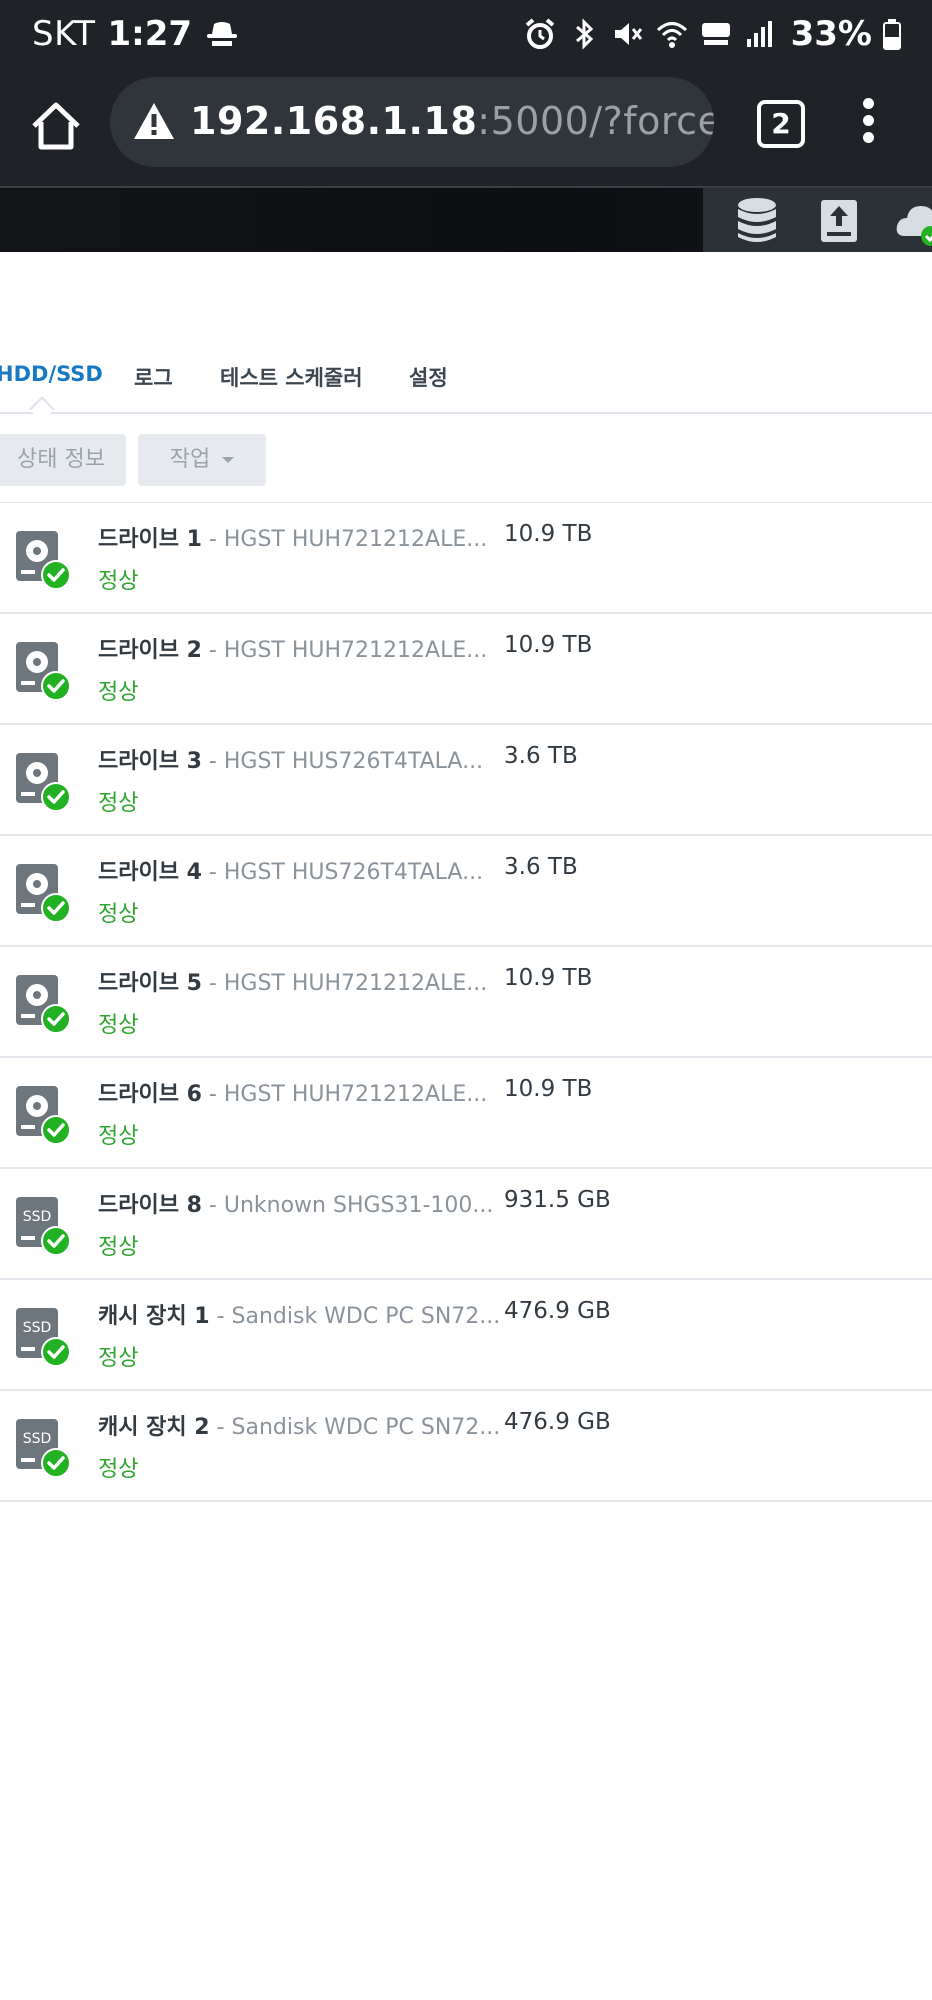 The height and width of the screenshot is (2000, 932). Describe the element at coordinates (584, 34) in the screenshot. I see `bluetooth-icon` at that location.